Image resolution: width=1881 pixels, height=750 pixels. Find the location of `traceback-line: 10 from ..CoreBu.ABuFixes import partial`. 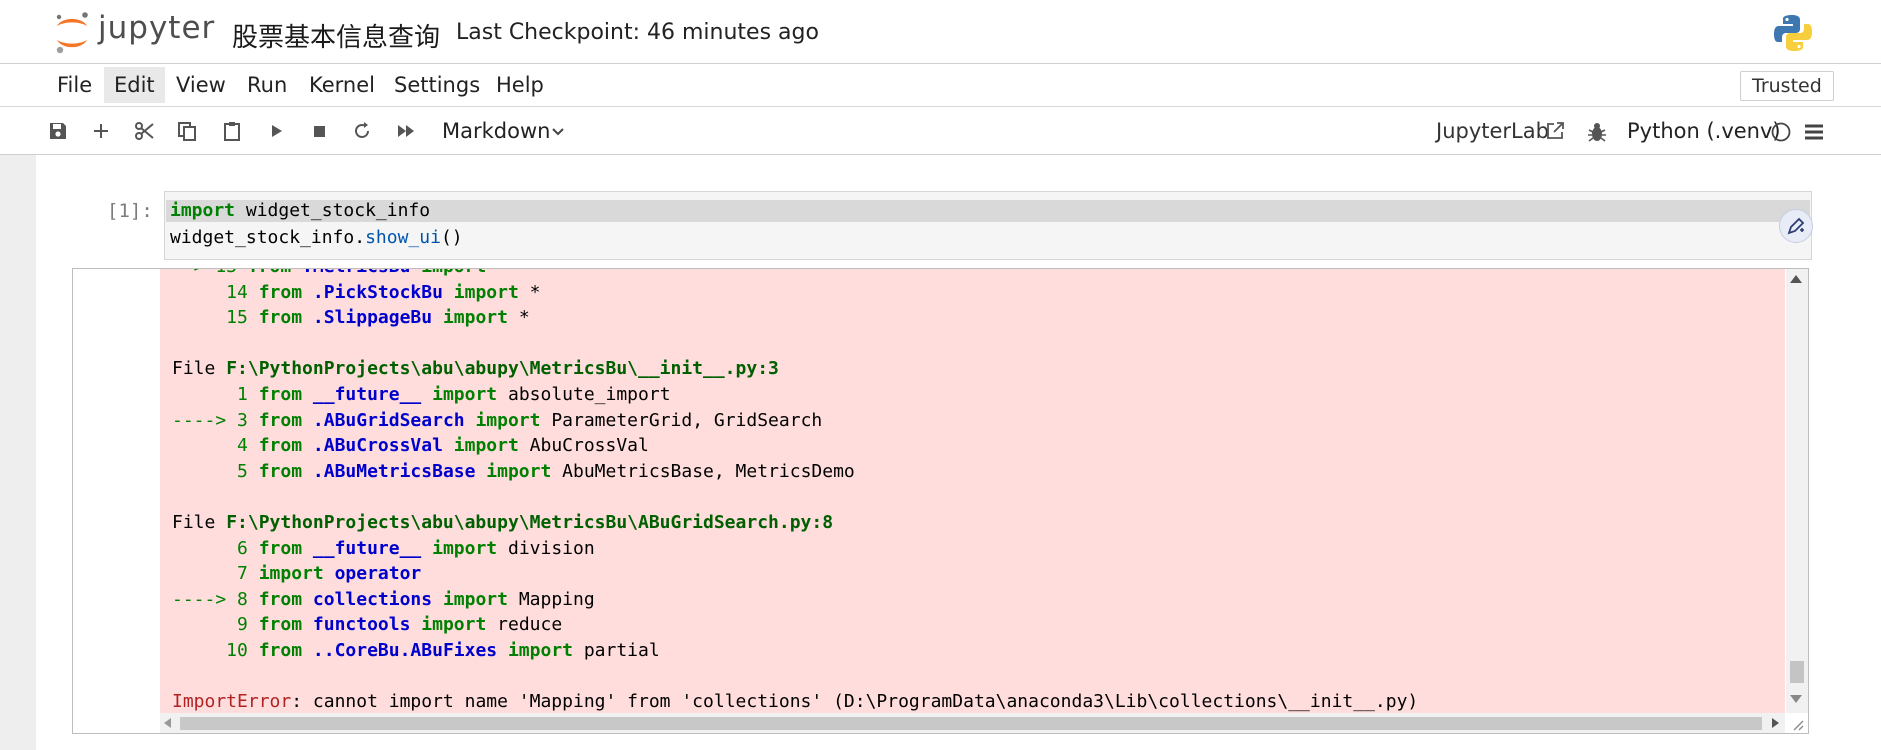

traceback-line: 10 from ..CoreBu.ABuFixes import partial is located at coordinates (795, 651).